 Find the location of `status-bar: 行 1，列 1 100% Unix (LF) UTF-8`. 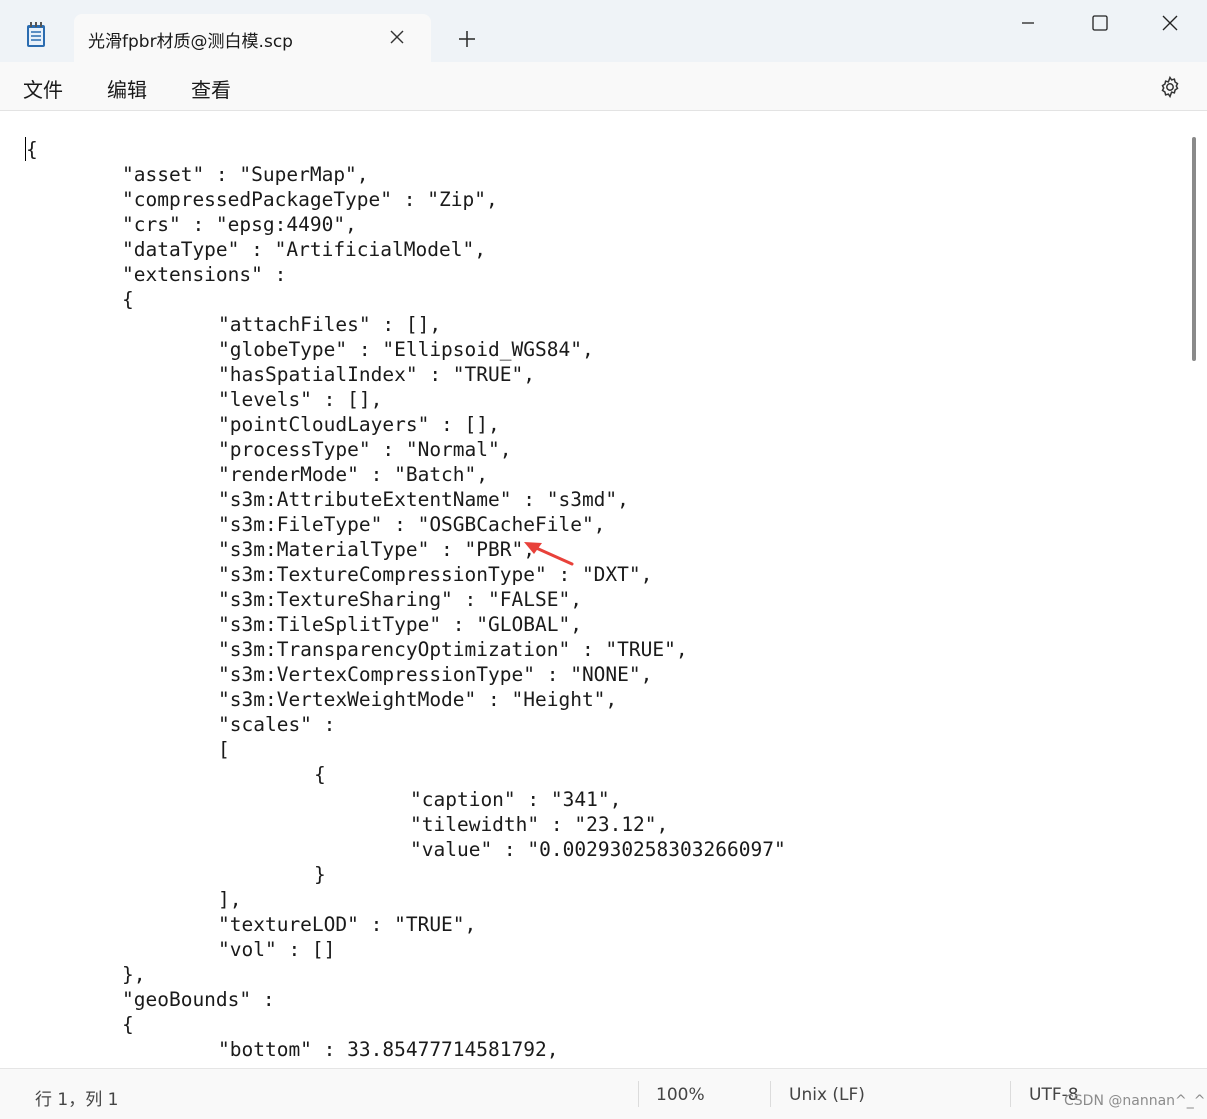

status-bar: 行 1，列 1 100% Unix (LF) UTF-8 is located at coordinates (603, 1093).